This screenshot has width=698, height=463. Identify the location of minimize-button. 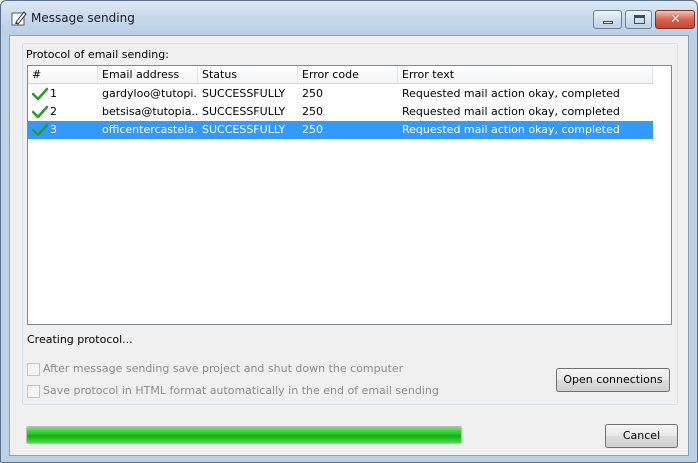
(607, 19).